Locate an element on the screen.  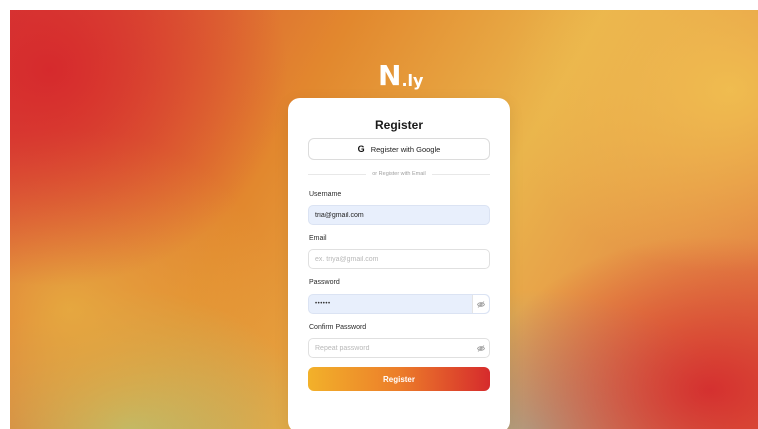
confirm-password-visibility-toggle is located at coordinates (481, 348).